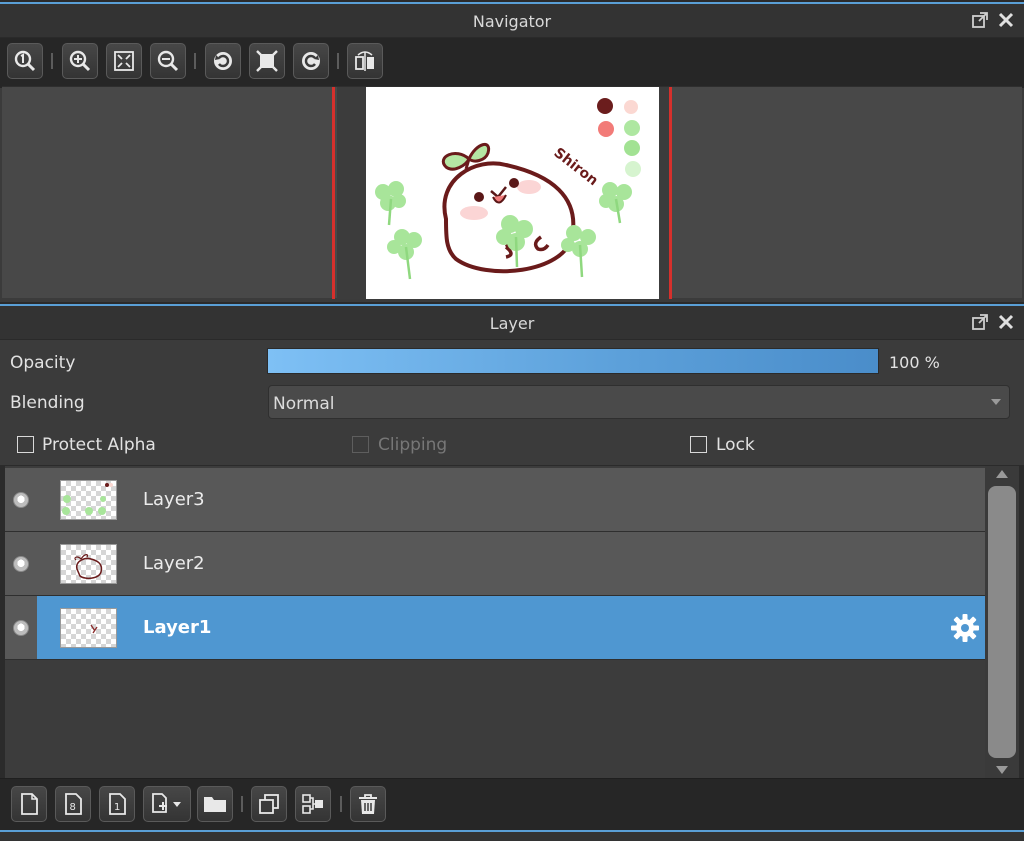 This screenshot has width=1024, height=841. Describe the element at coordinates (495, 564) in the screenshot. I see `layer-row: Layer2` at that location.